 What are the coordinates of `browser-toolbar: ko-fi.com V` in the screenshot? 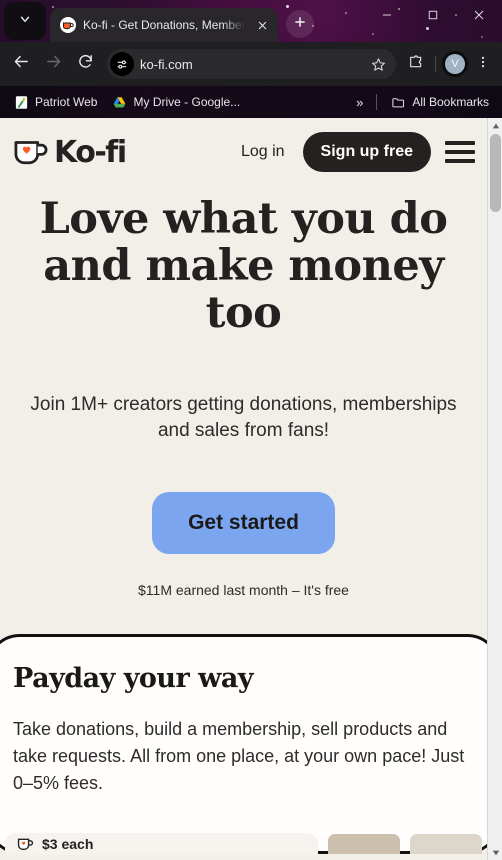 It's located at (251, 64).